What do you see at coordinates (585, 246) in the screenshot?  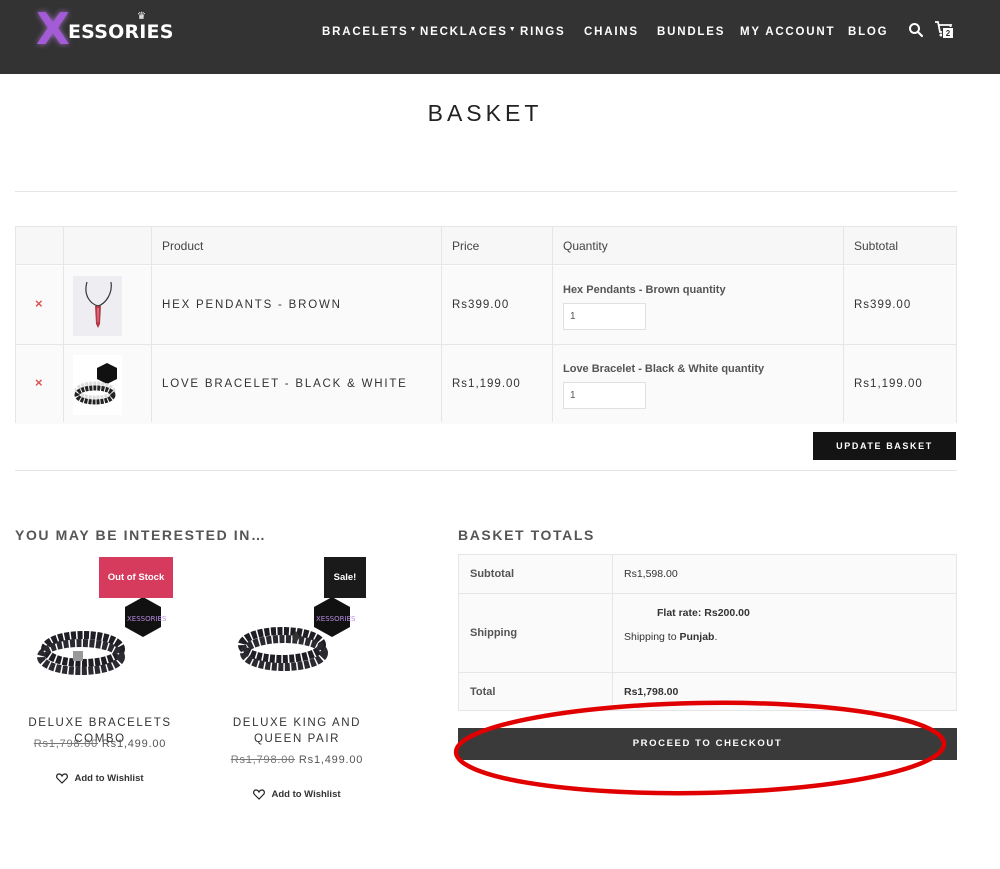 I see `header-quantity: Quantity` at bounding box center [585, 246].